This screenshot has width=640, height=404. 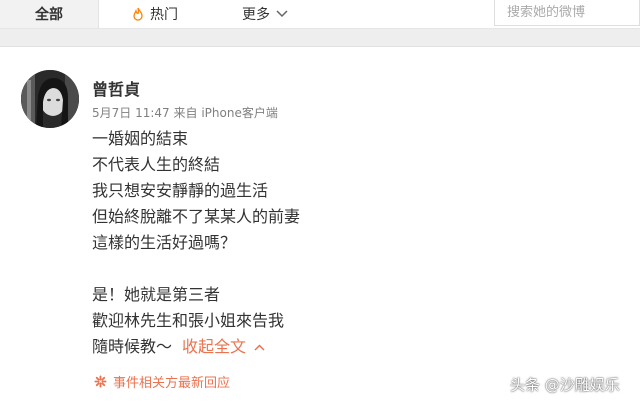 I want to click on post-line-text: 隨時候教～, so click(x=132, y=346).